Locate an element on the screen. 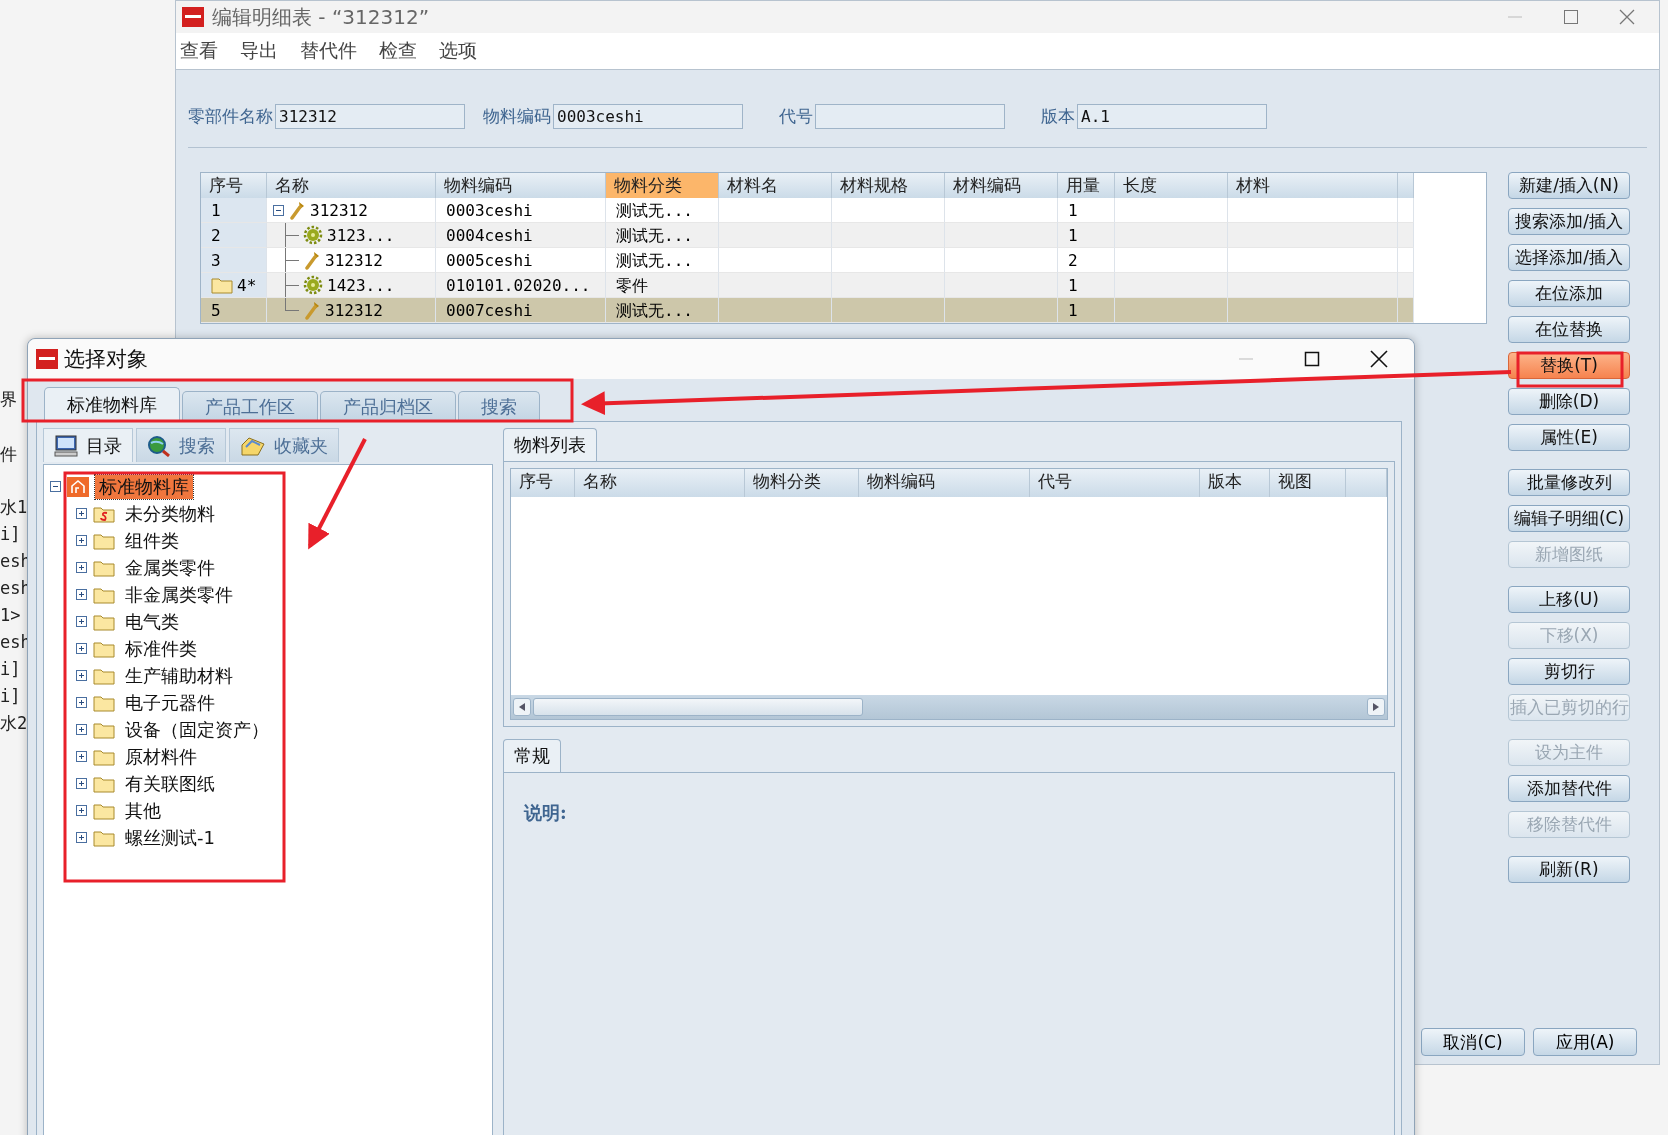 This screenshot has width=1668, height=1135. column-header: 视图 is located at coordinates (1308, 483).